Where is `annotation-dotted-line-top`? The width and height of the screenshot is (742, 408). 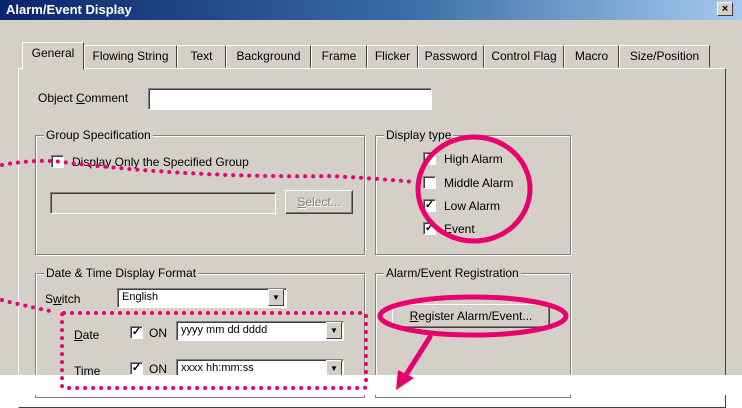 annotation-dotted-line-top is located at coordinates (208, 171).